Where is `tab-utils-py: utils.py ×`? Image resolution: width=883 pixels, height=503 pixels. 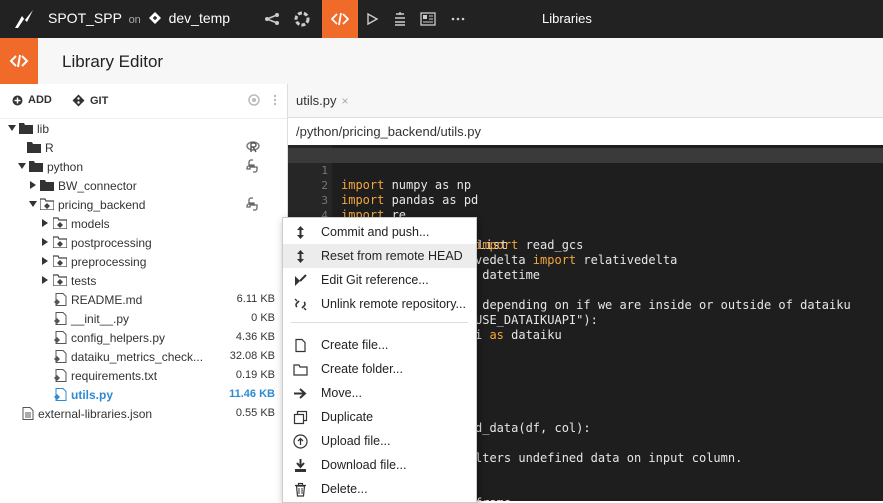
tab-utils-py: utils.py × is located at coordinates (322, 100).